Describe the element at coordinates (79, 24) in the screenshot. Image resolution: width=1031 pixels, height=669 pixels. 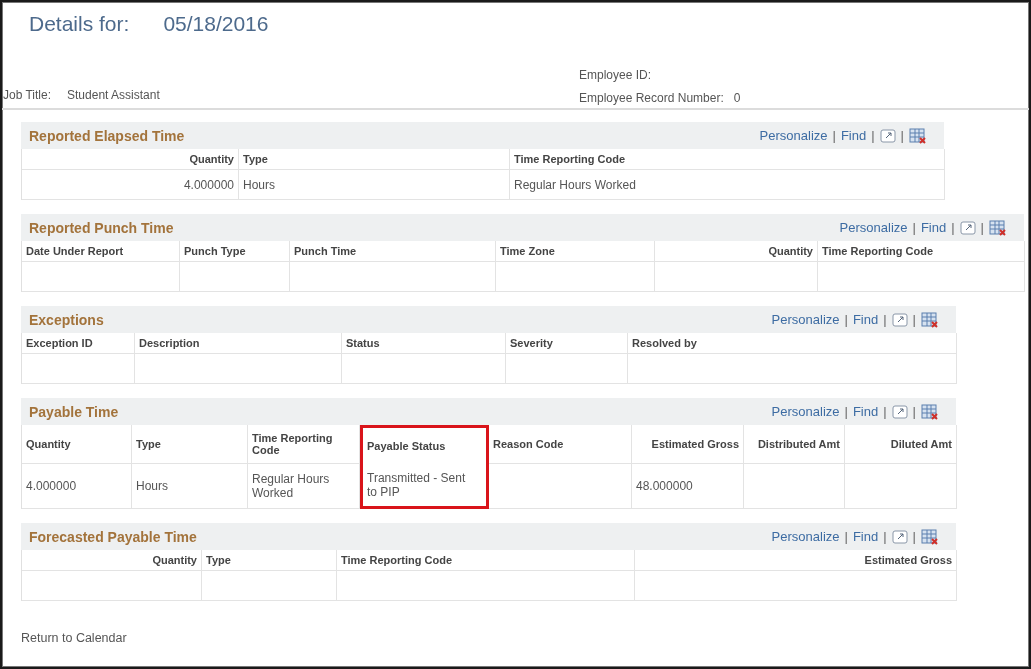
I see `page-title: Details for:` at that location.